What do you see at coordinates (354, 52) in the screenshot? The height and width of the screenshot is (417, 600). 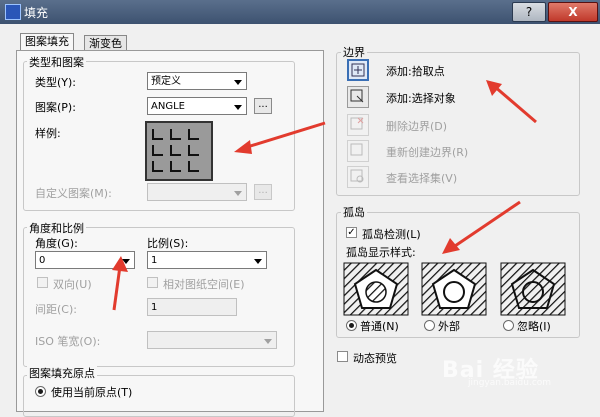 I see `boundaries-group-title: 边界` at bounding box center [354, 52].